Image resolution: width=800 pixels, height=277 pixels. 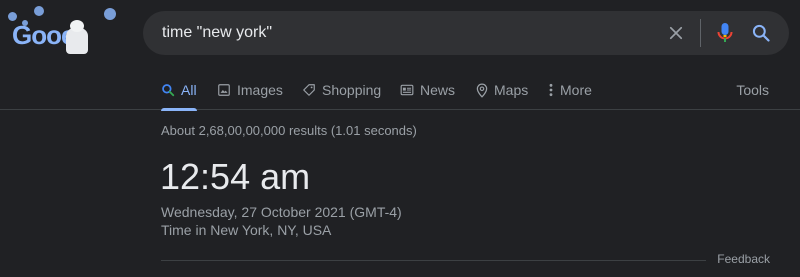 I want to click on microphone-icon, so click(x=725, y=33).